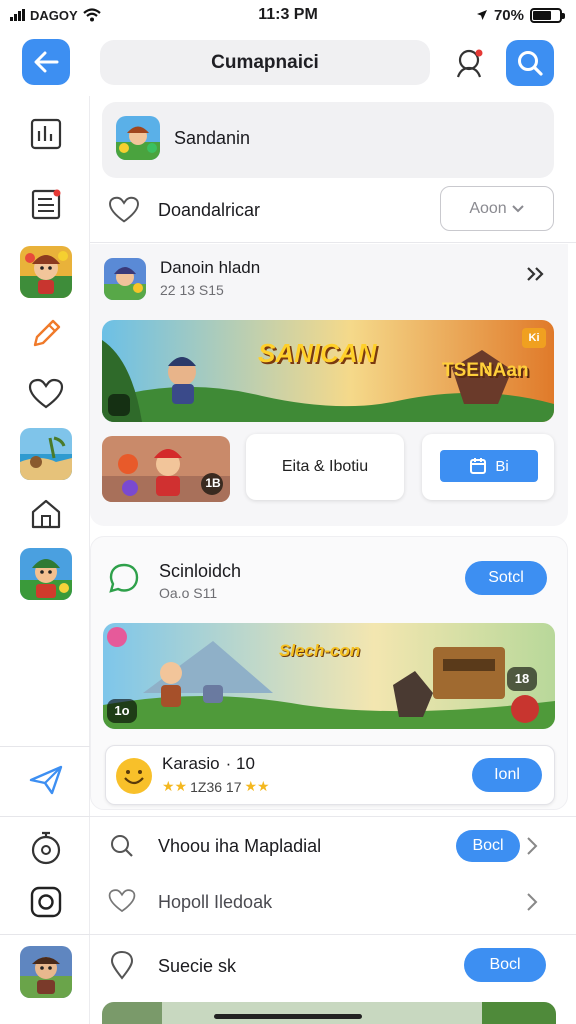 The height and width of the screenshot is (1024, 576). I want to click on sidebar-item-camera, so click(46, 902).